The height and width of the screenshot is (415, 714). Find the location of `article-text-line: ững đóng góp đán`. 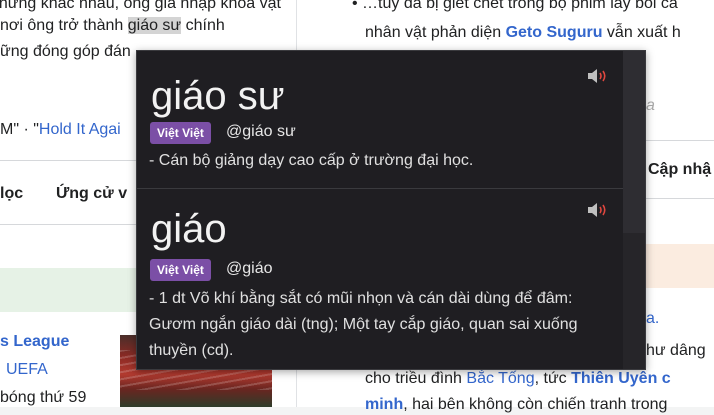

article-text-line: ững đóng góp đán is located at coordinates (65, 51).